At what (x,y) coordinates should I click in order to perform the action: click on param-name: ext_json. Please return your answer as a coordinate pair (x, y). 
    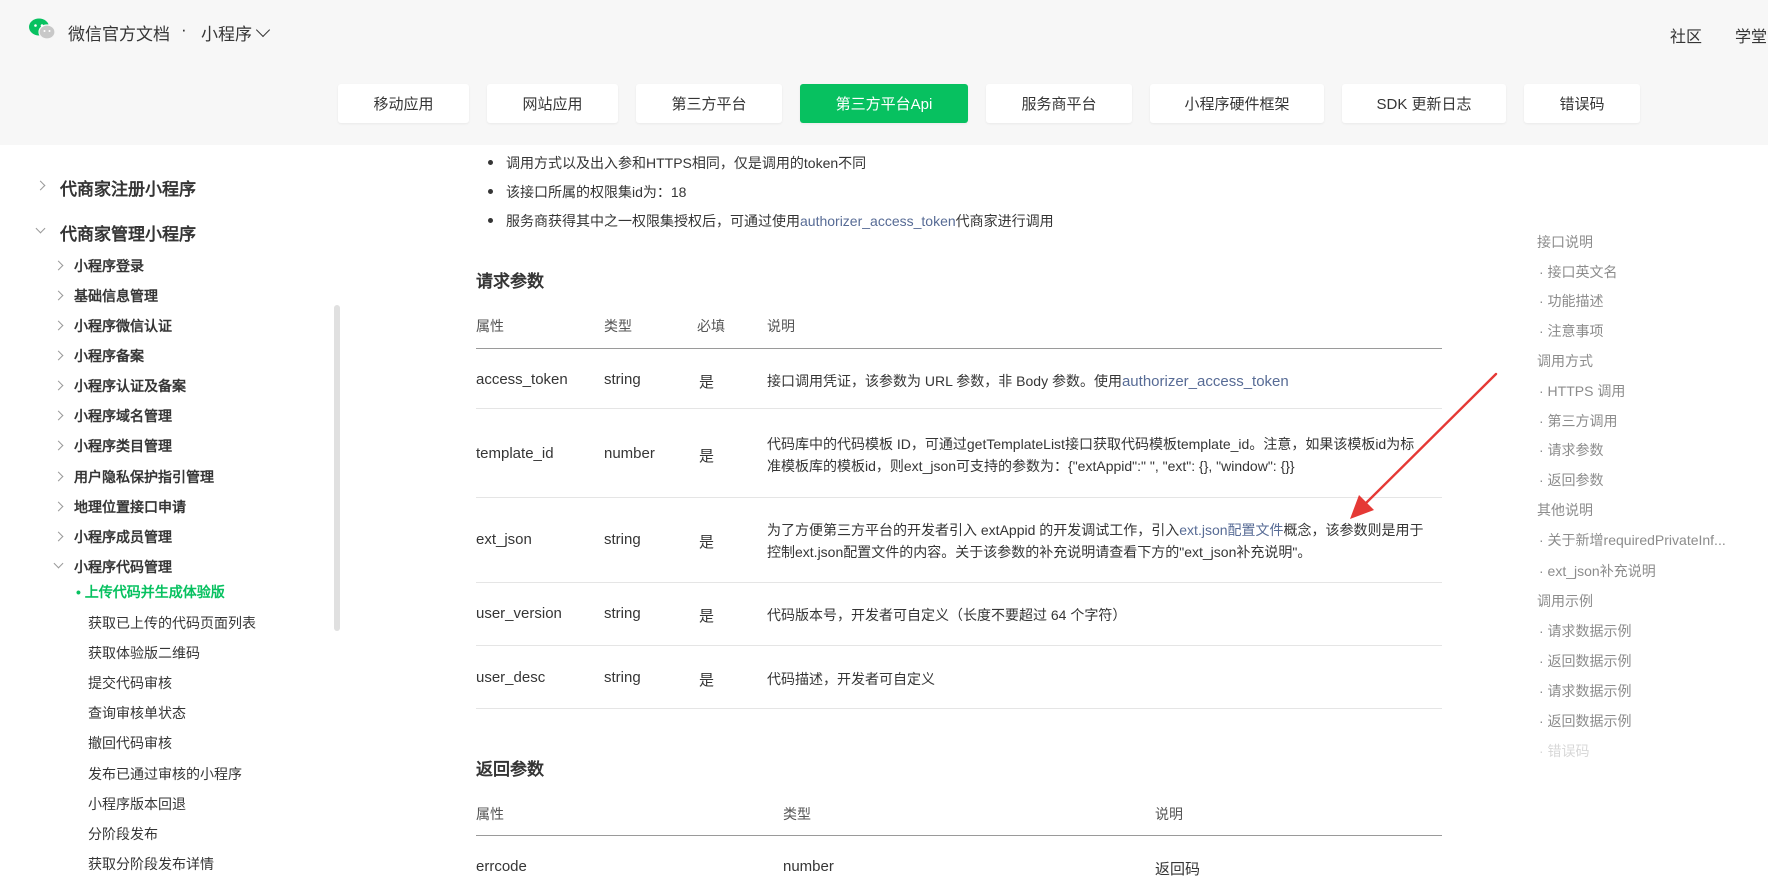
    Looking at the image, I should click on (504, 539).